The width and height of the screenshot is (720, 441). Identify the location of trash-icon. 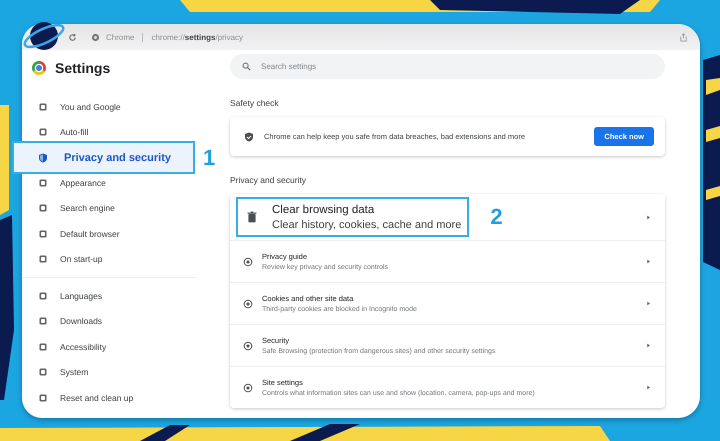
(252, 217).